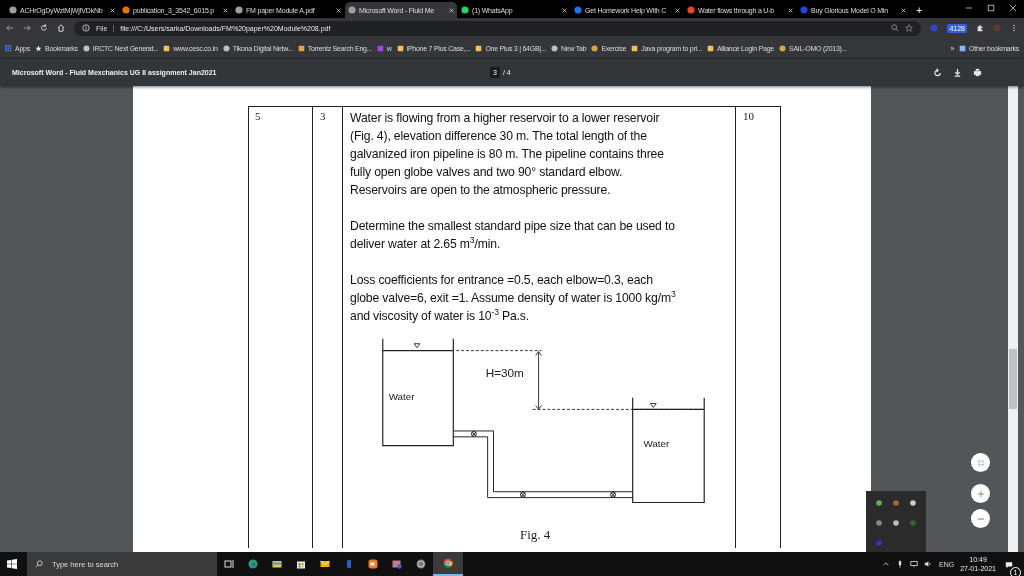  What do you see at coordinates (44, 28) in the screenshot?
I see `reload-icon` at bounding box center [44, 28].